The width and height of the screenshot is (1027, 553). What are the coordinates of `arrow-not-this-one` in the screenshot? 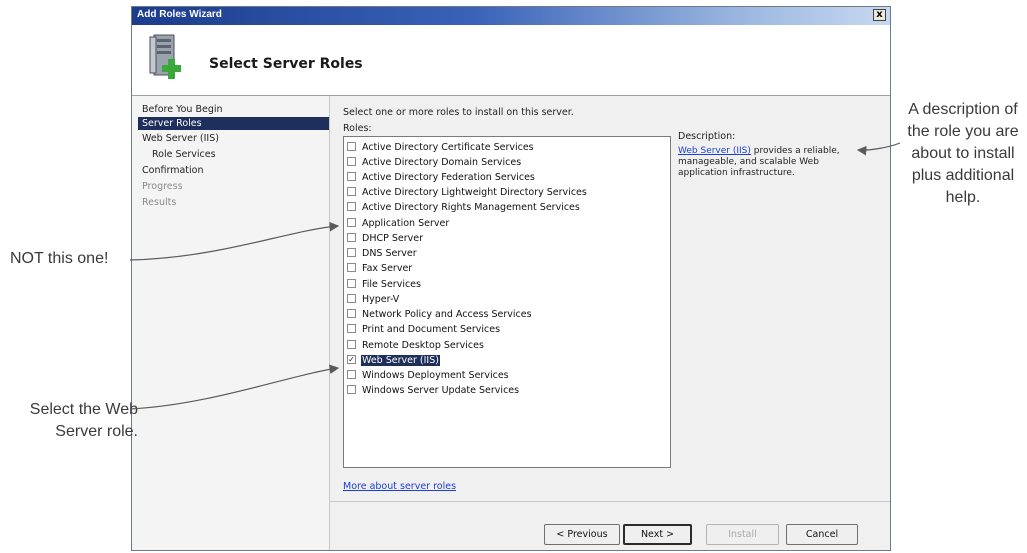 It's located at (234, 241).